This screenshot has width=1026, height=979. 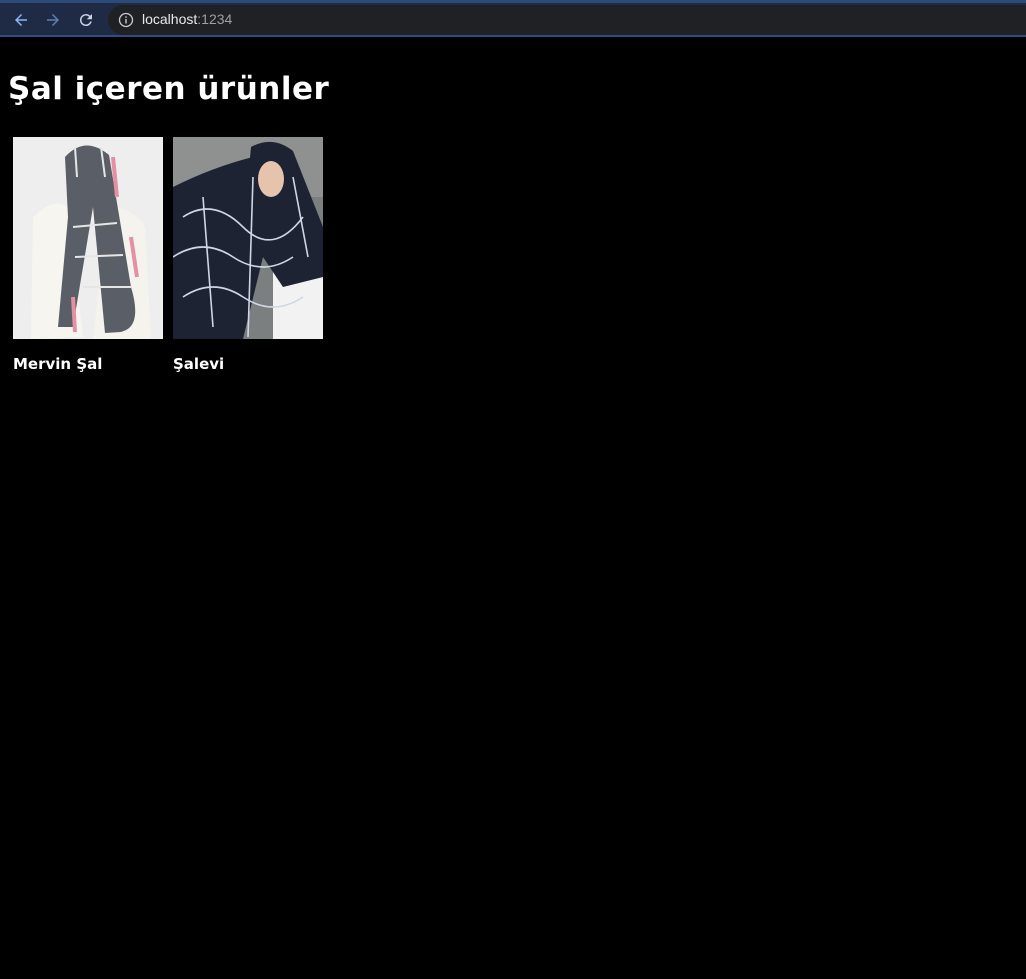 What do you see at coordinates (567, 20) in the screenshot?
I see `address-bar: localhost:1234` at bounding box center [567, 20].